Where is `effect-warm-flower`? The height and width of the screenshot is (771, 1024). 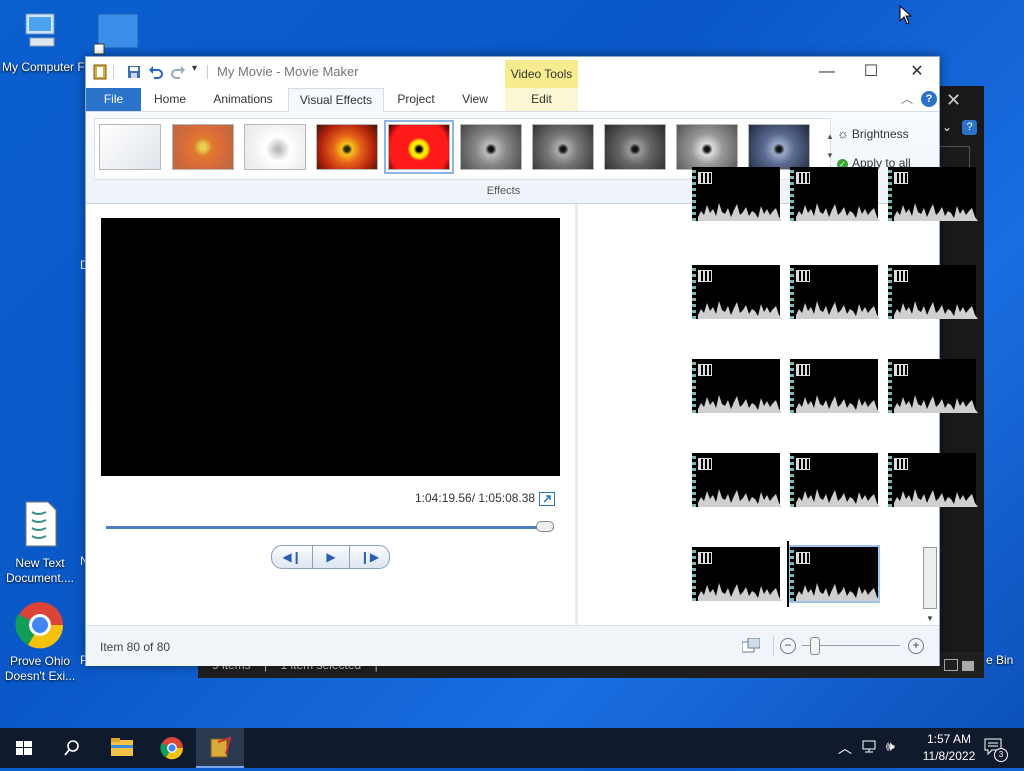
effect-warm-flower is located at coordinates (203, 147).